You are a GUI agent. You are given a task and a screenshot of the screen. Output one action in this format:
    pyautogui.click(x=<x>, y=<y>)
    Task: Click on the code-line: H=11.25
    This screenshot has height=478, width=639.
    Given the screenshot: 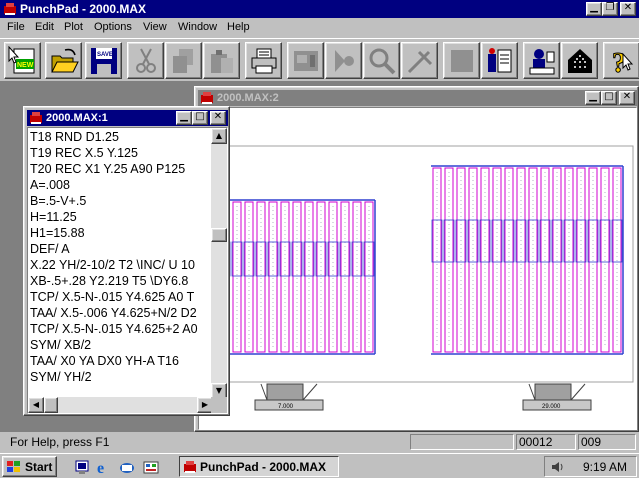 What is the action you would take?
    pyautogui.click(x=121, y=217)
    